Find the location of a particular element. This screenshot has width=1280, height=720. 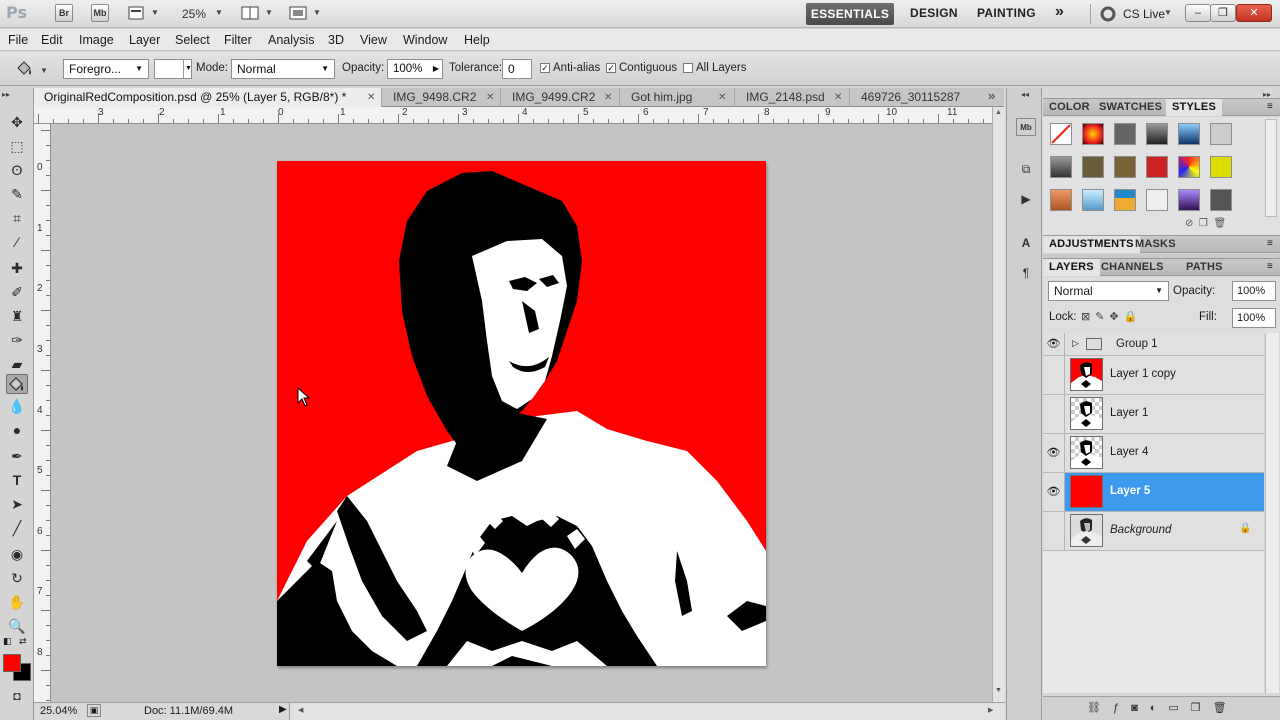

menu-select: Select is located at coordinates (192, 40).